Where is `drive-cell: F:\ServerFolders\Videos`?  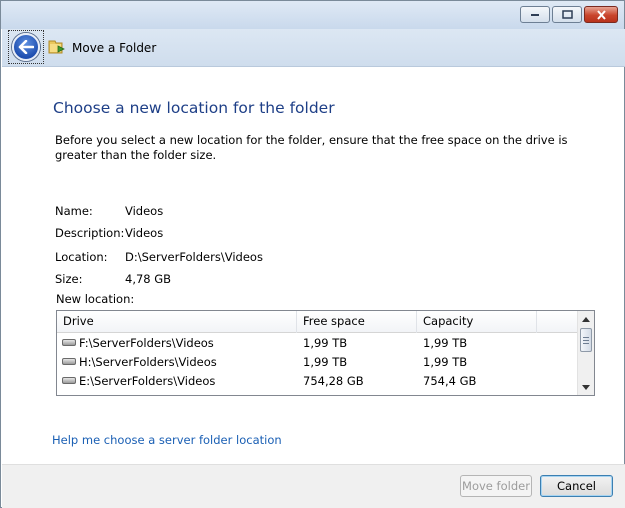 drive-cell: F:\ServerFolders\Videos is located at coordinates (138, 343).